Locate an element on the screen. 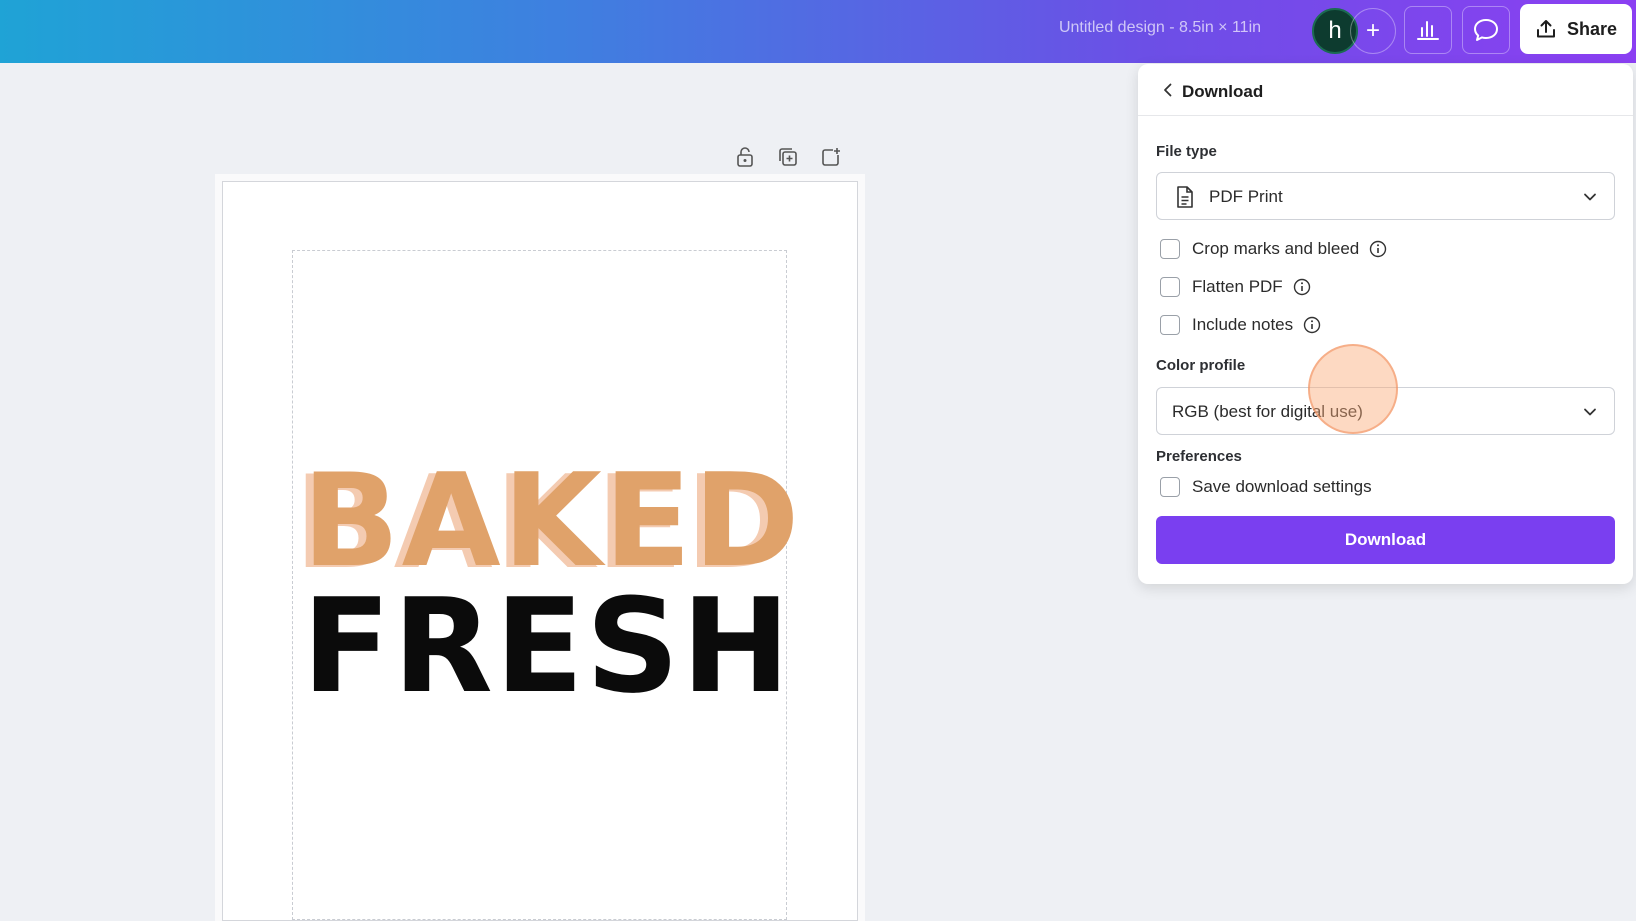 This screenshot has height=921, width=1636. bar-chart-icon is located at coordinates (1428, 30).